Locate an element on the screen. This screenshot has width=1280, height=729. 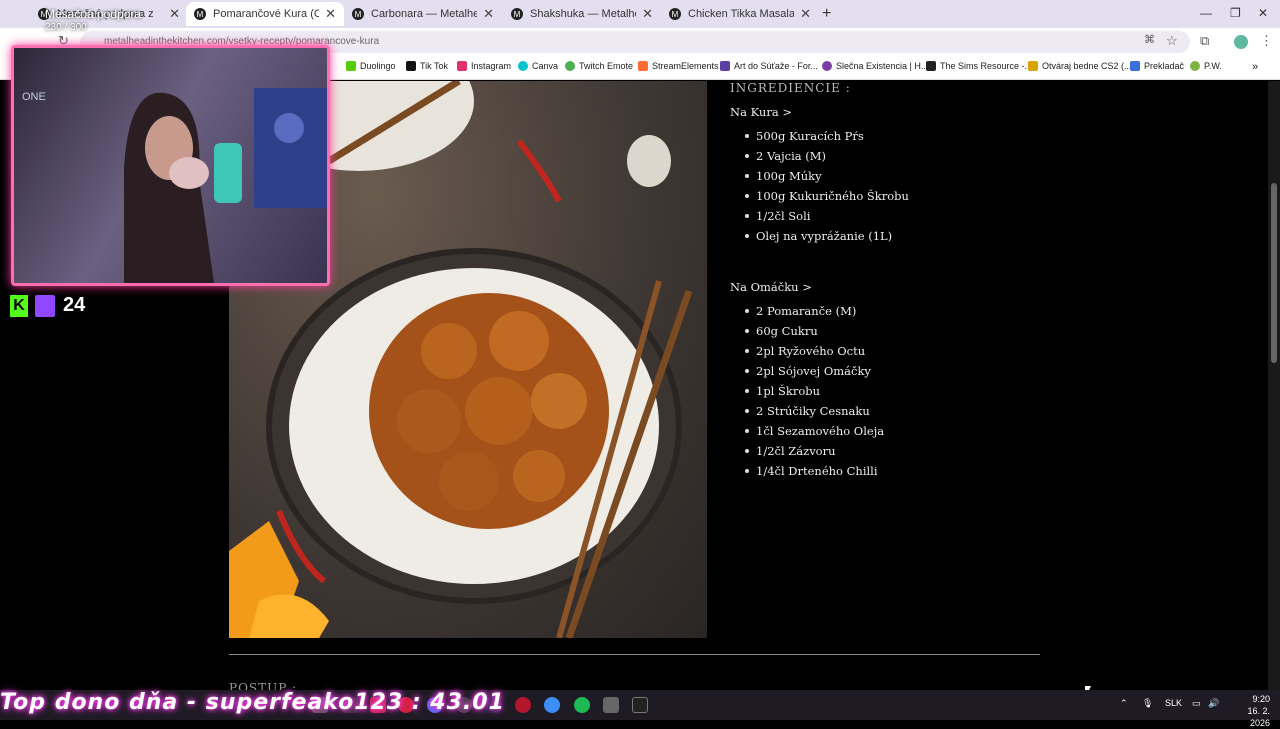
taskbar-clock: 9:20 16. 2. 2026 is located at coordinates (1248, 711).